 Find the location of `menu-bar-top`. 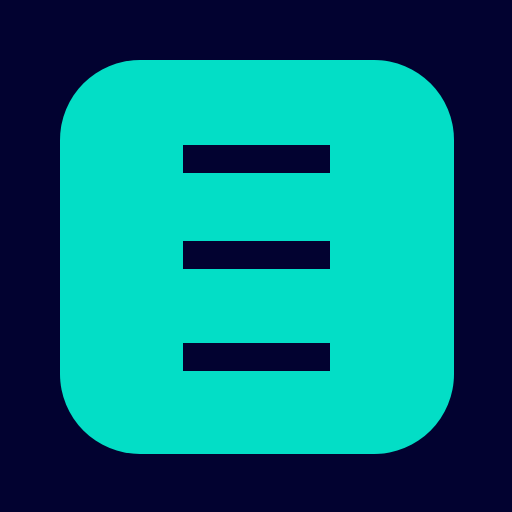

menu-bar-top is located at coordinates (256, 159).